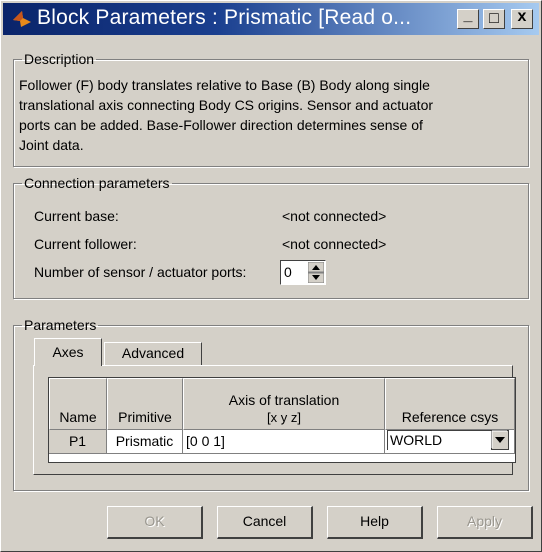 This screenshot has width=542, height=552. I want to click on close-button: x, so click(522, 18).